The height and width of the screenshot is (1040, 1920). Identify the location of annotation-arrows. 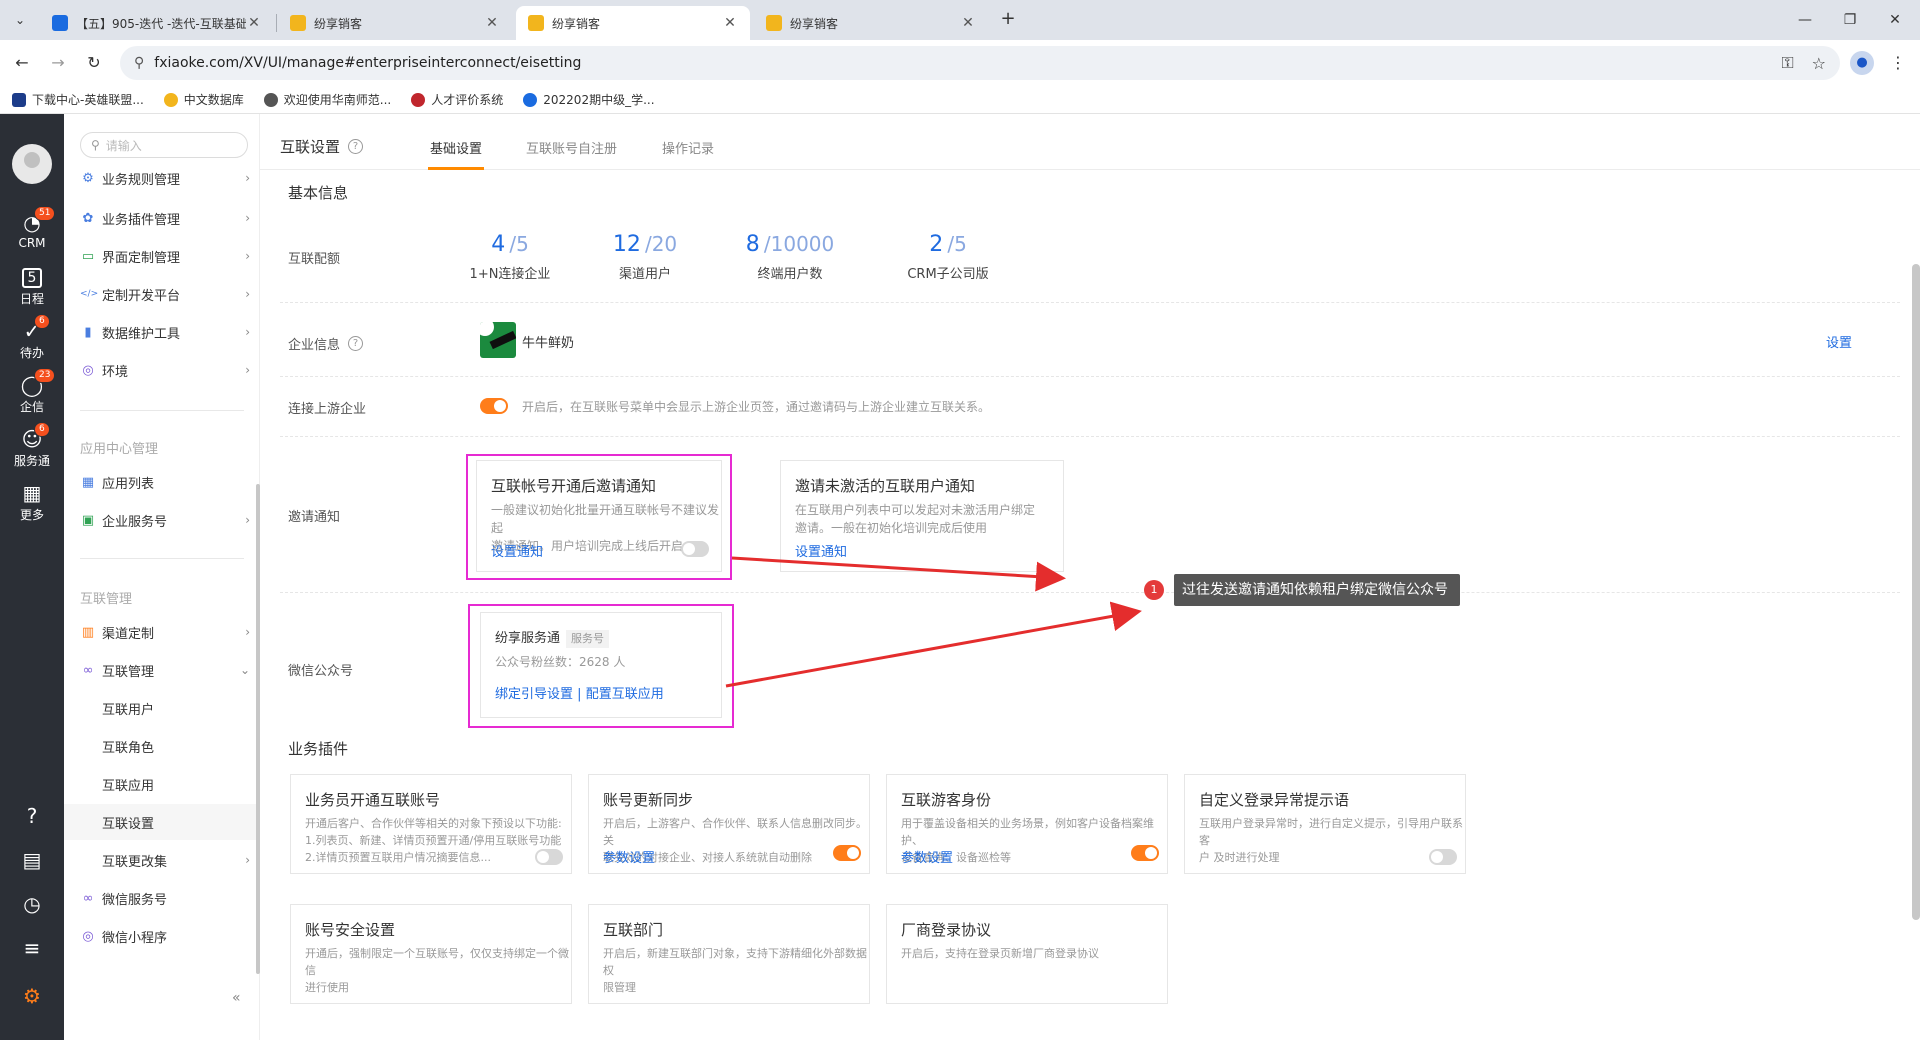
(933, 622).